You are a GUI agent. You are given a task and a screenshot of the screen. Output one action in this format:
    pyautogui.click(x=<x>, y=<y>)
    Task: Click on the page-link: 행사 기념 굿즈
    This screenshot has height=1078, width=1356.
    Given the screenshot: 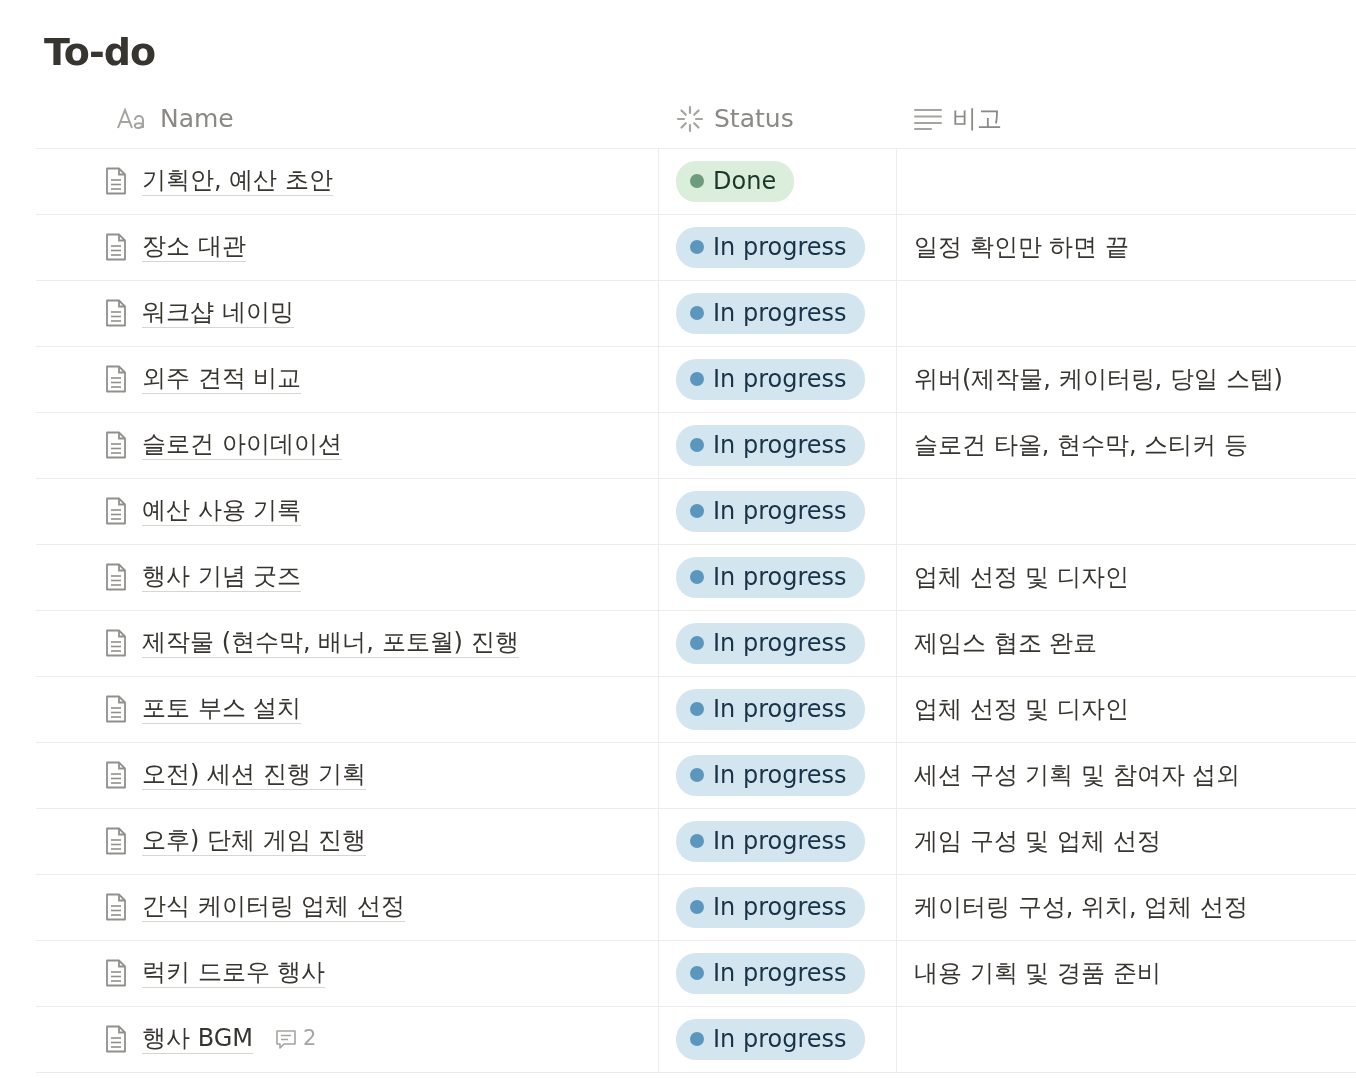 What is the action you would take?
    pyautogui.click(x=222, y=577)
    